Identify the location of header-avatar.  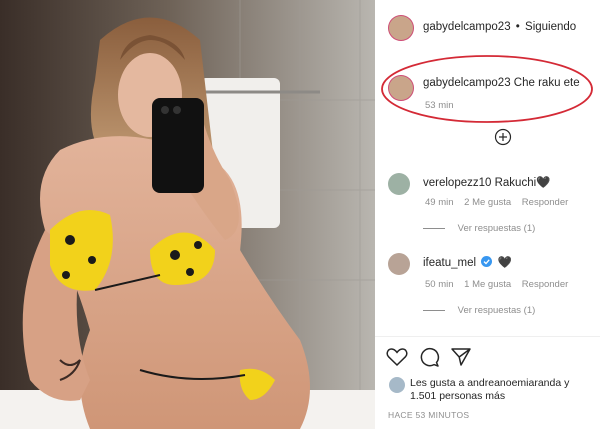
(401, 28).